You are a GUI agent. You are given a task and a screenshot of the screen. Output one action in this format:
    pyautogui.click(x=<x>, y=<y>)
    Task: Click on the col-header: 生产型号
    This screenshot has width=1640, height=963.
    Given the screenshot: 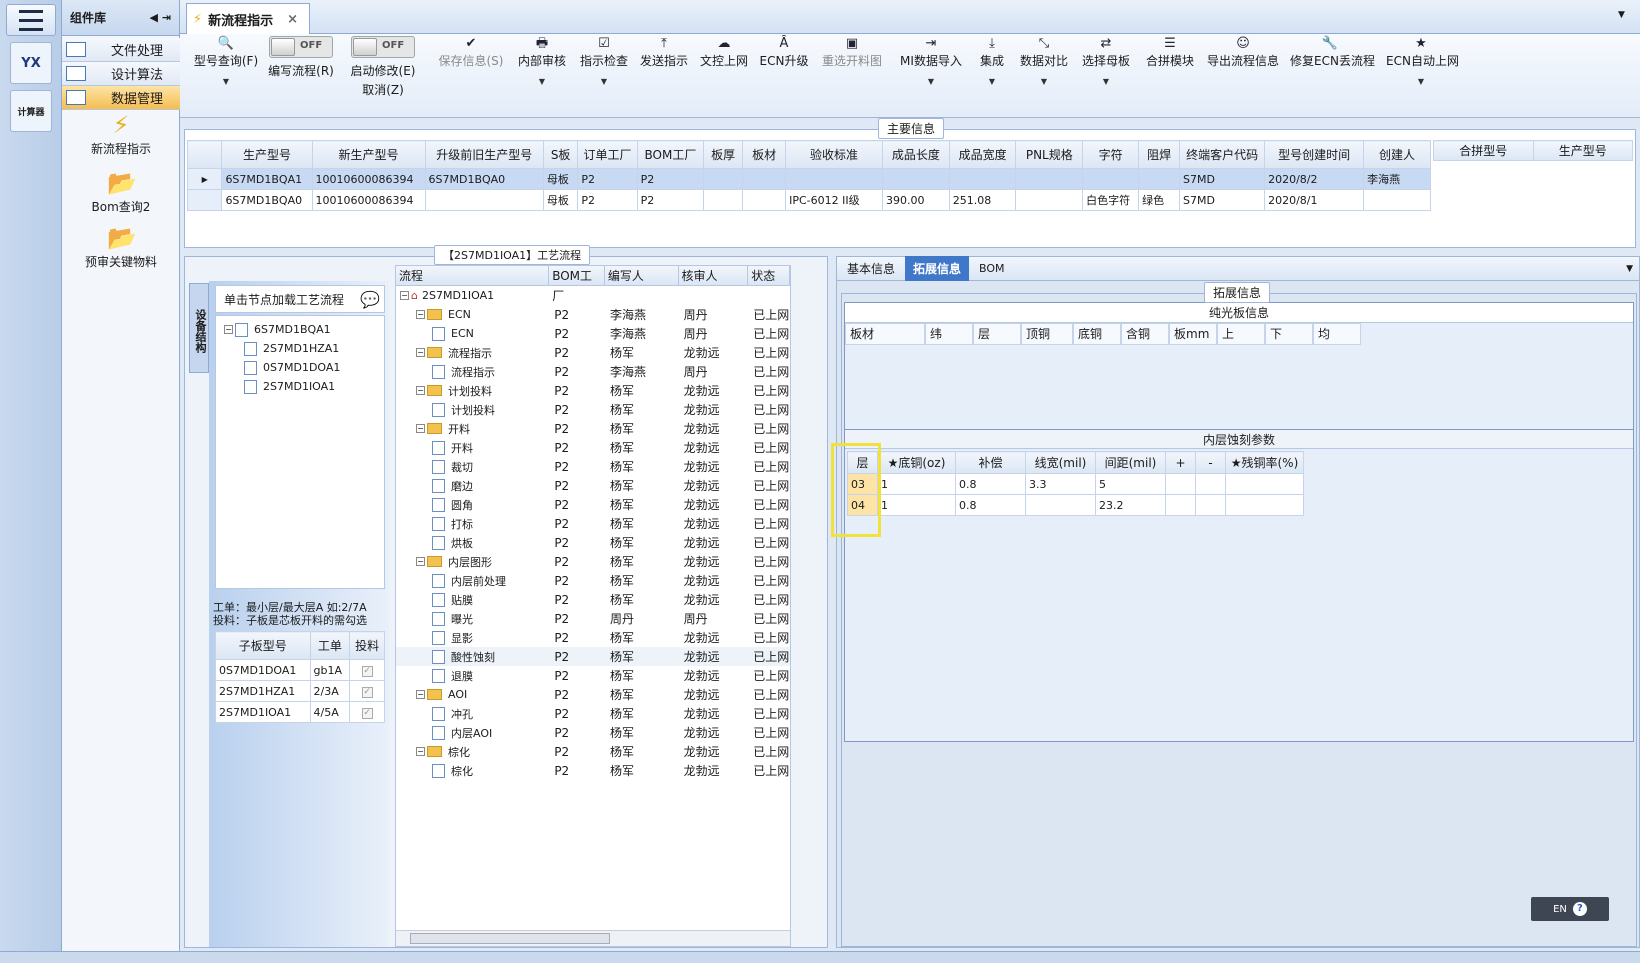 What is the action you would take?
    pyautogui.click(x=267, y=154)
    